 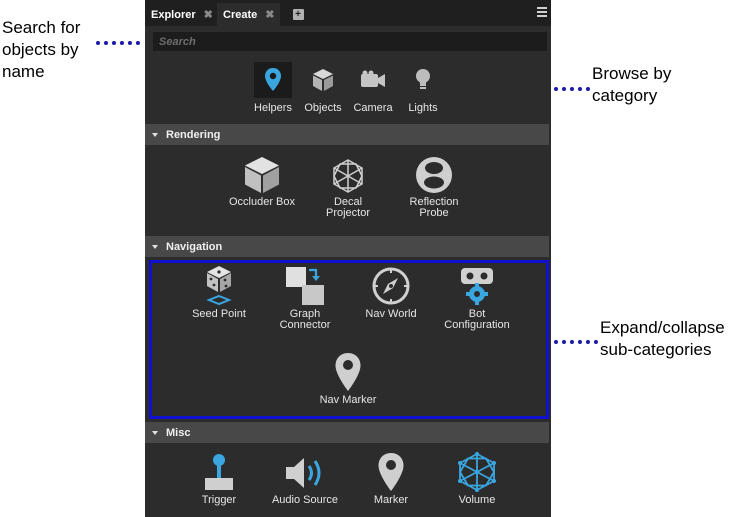 What do you see at coordinates (219, 471) in the screenshot?
I see `joystick-icon` at bounding box center [219, 471].